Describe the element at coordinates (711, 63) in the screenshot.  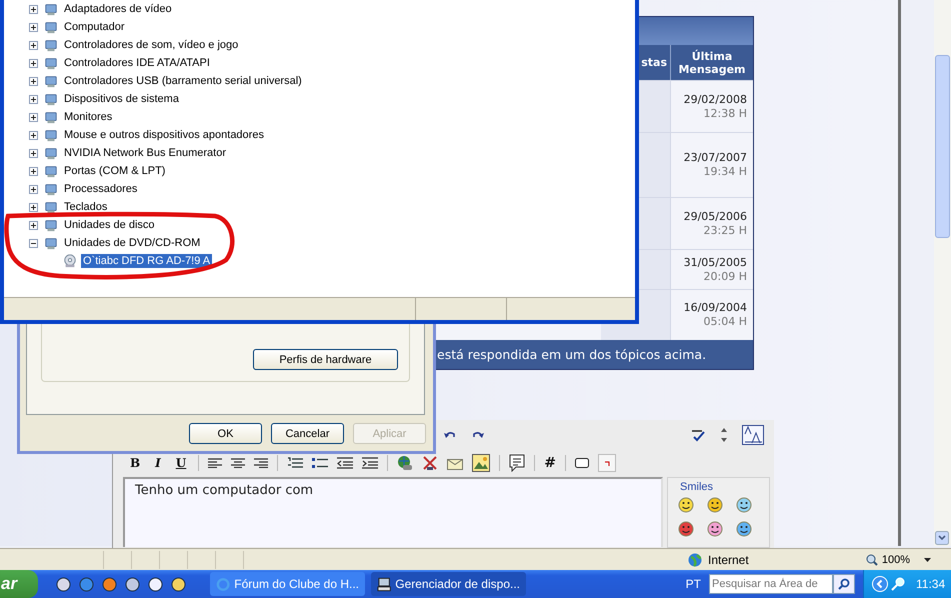
I see `column-header: Última Mensagem` at that location.